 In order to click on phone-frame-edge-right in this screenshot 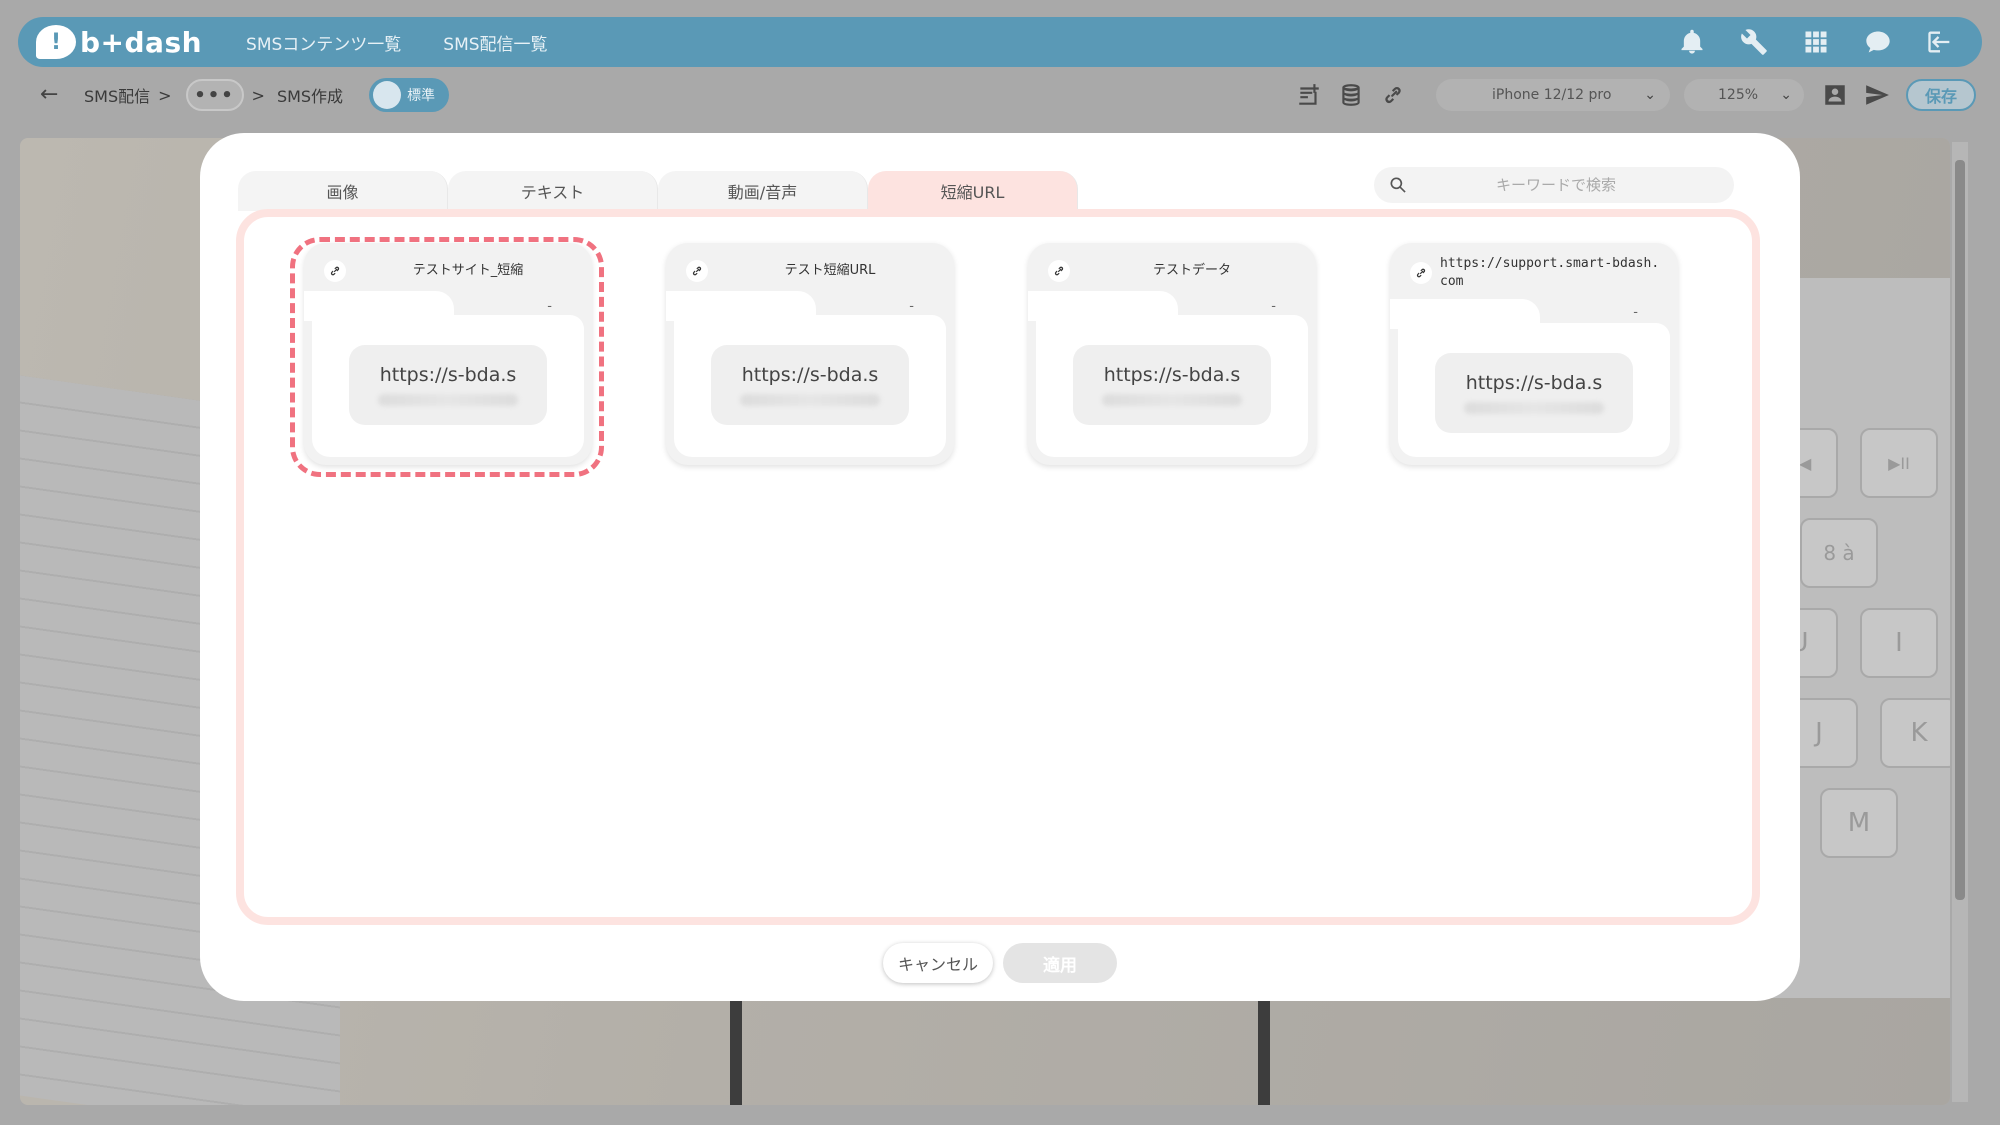, I will do `click(1264, 1051)`.